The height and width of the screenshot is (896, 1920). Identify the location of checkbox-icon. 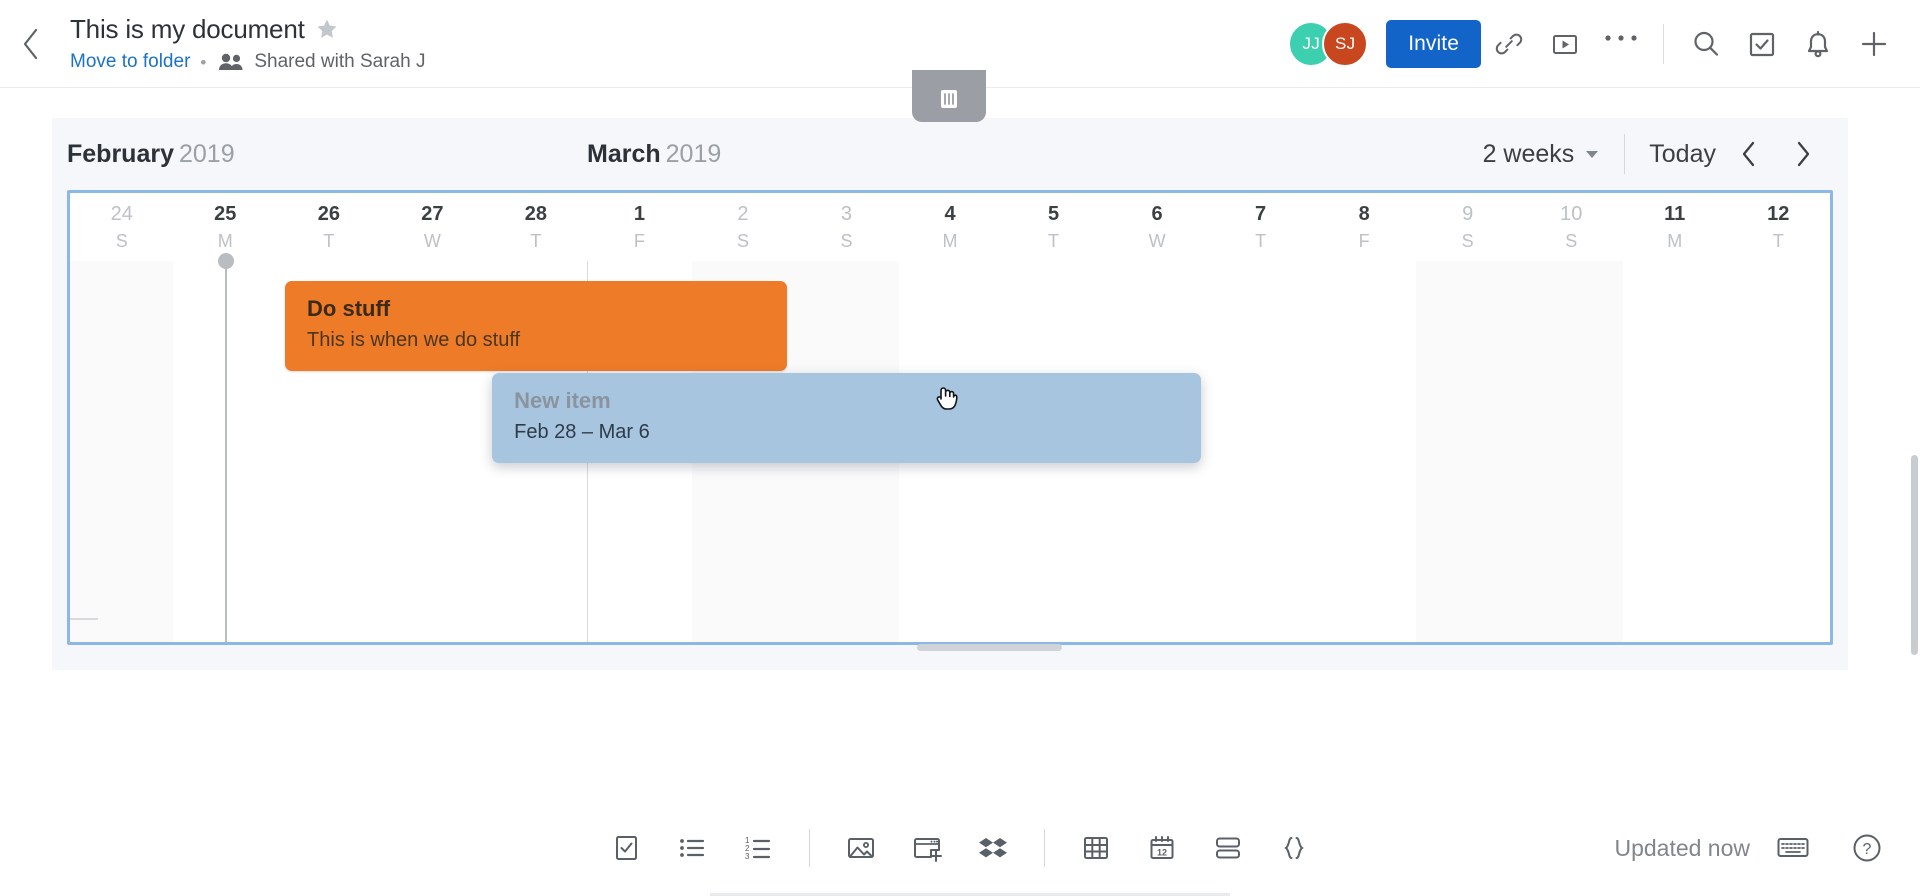
(1762, 44).